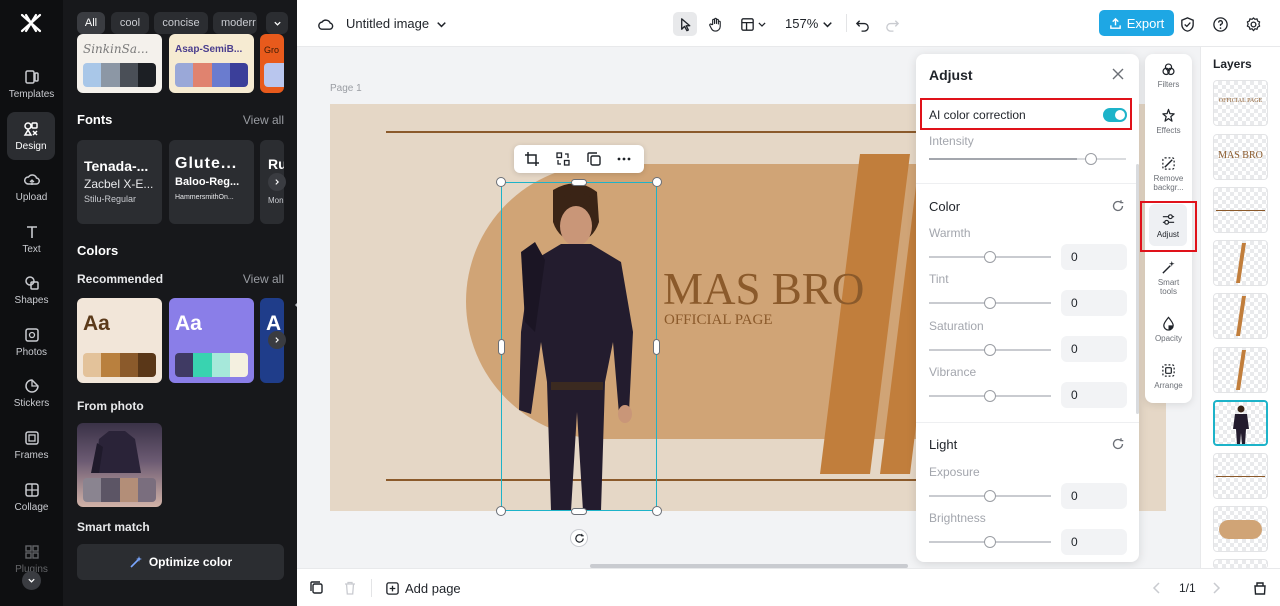 The width and height of the screenshot is (1280, 606). What do you see at coordinates (801, 23) in the screenshot?
I see `zoom-level: 157%` at bounding box center [801, 23].